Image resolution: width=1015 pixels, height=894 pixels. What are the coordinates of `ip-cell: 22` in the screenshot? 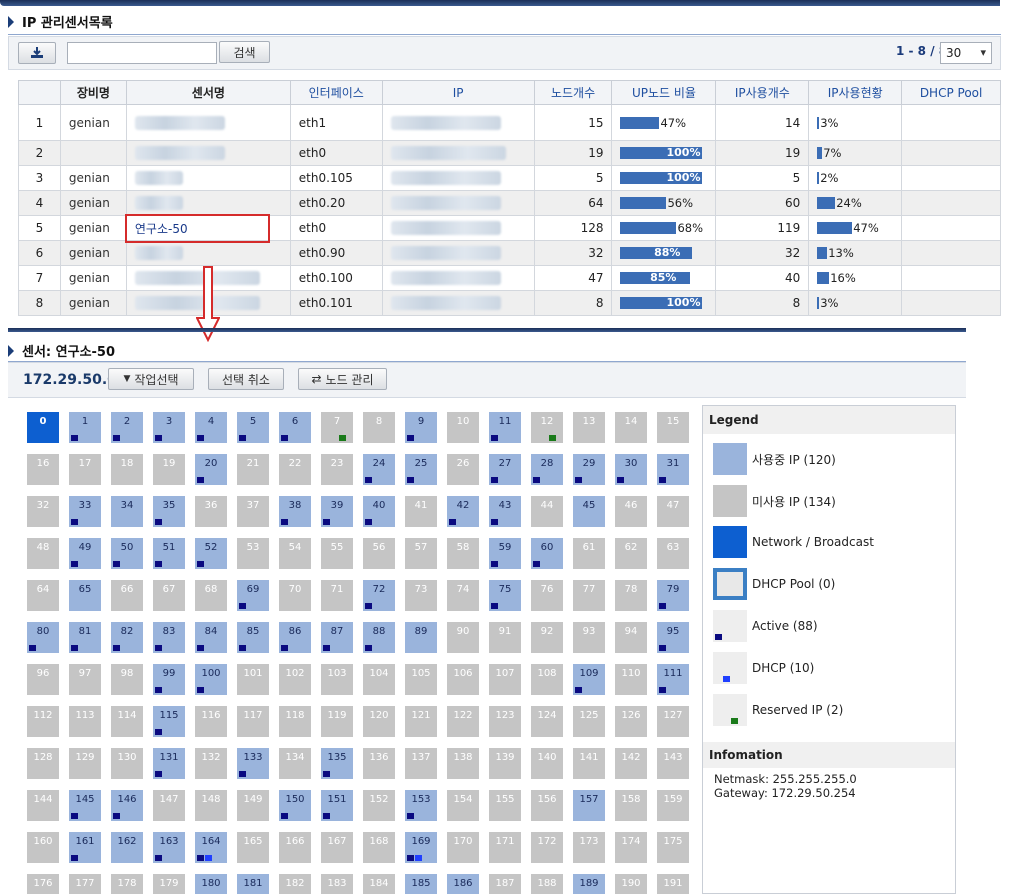 It's located at (295, 469).